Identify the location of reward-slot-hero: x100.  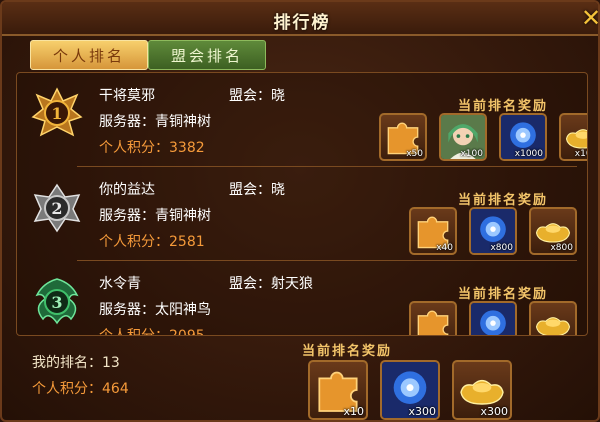
(463, 137).